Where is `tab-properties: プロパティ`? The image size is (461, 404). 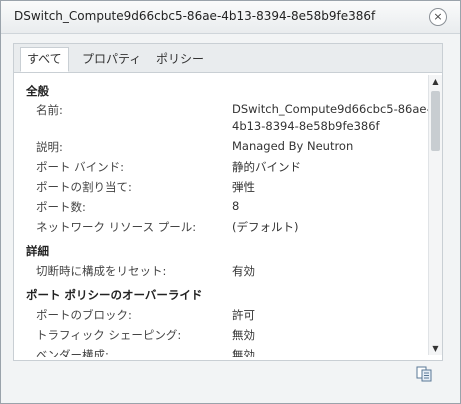 tab-properties: プロパティ is located at coordinates (111, 59).